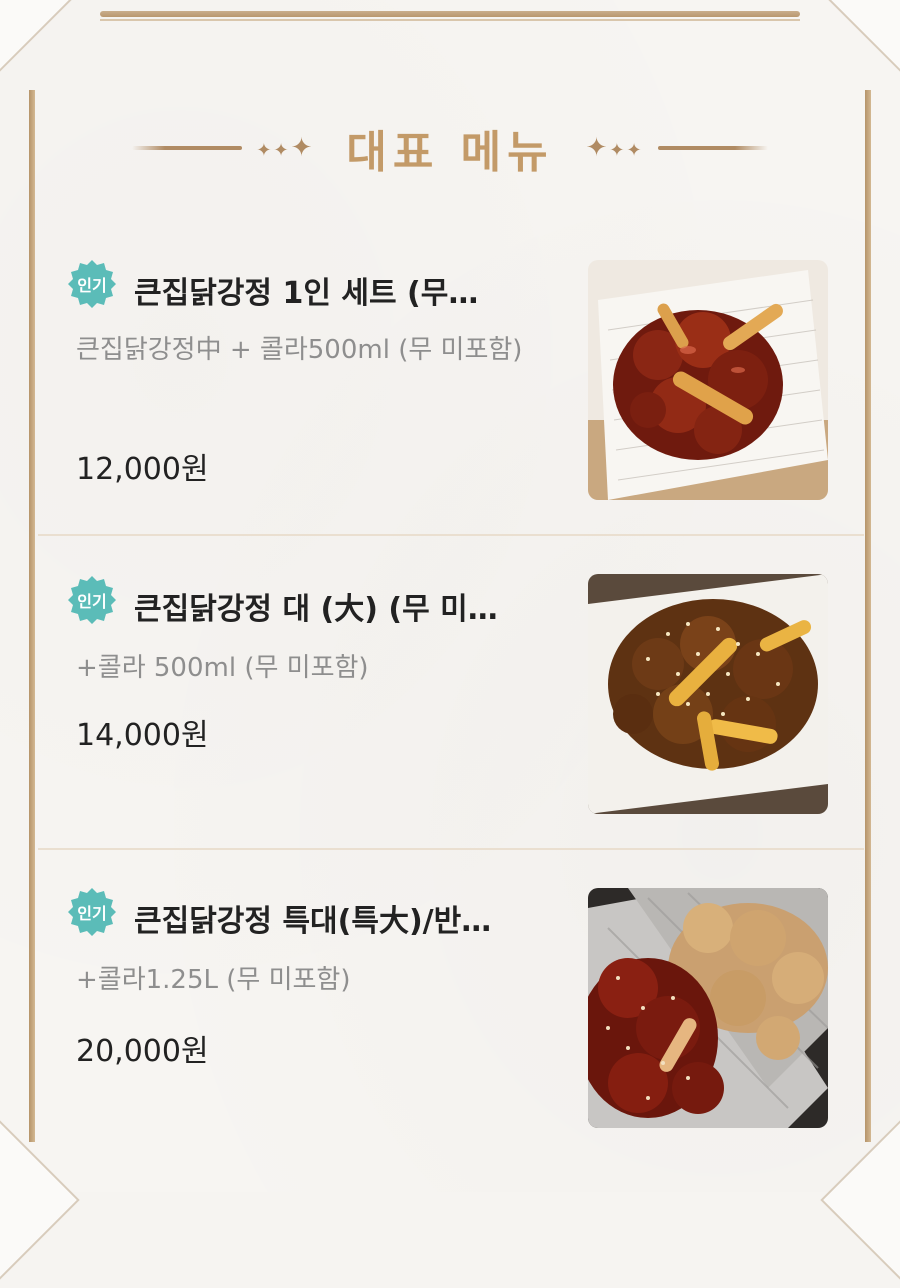 The height and width of the screenshot is (1288, 900). What do you see at coordinates (450, 152) in the screenshot?
I see `section-title: 대표 메뉴` at bounding box center [450, 152].